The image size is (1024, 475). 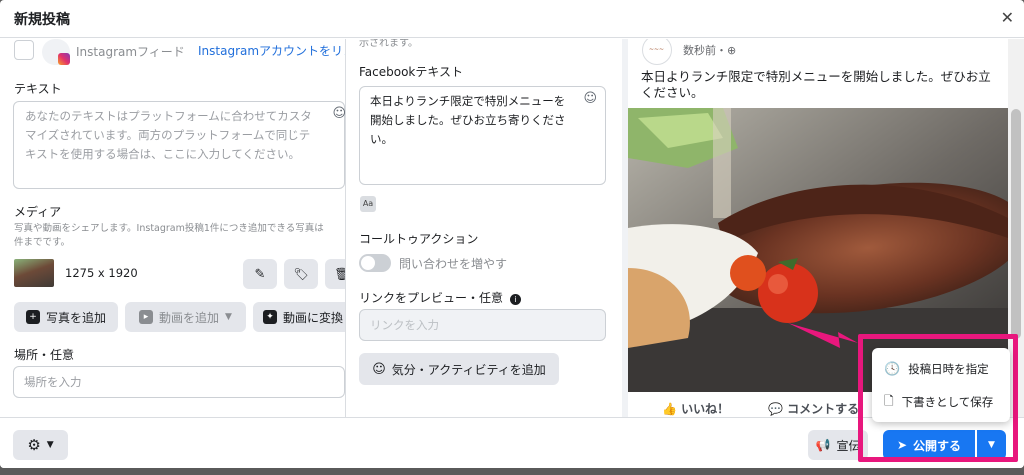 I want to click on convert-video-icon: ✦, so click(x=270, y=317).